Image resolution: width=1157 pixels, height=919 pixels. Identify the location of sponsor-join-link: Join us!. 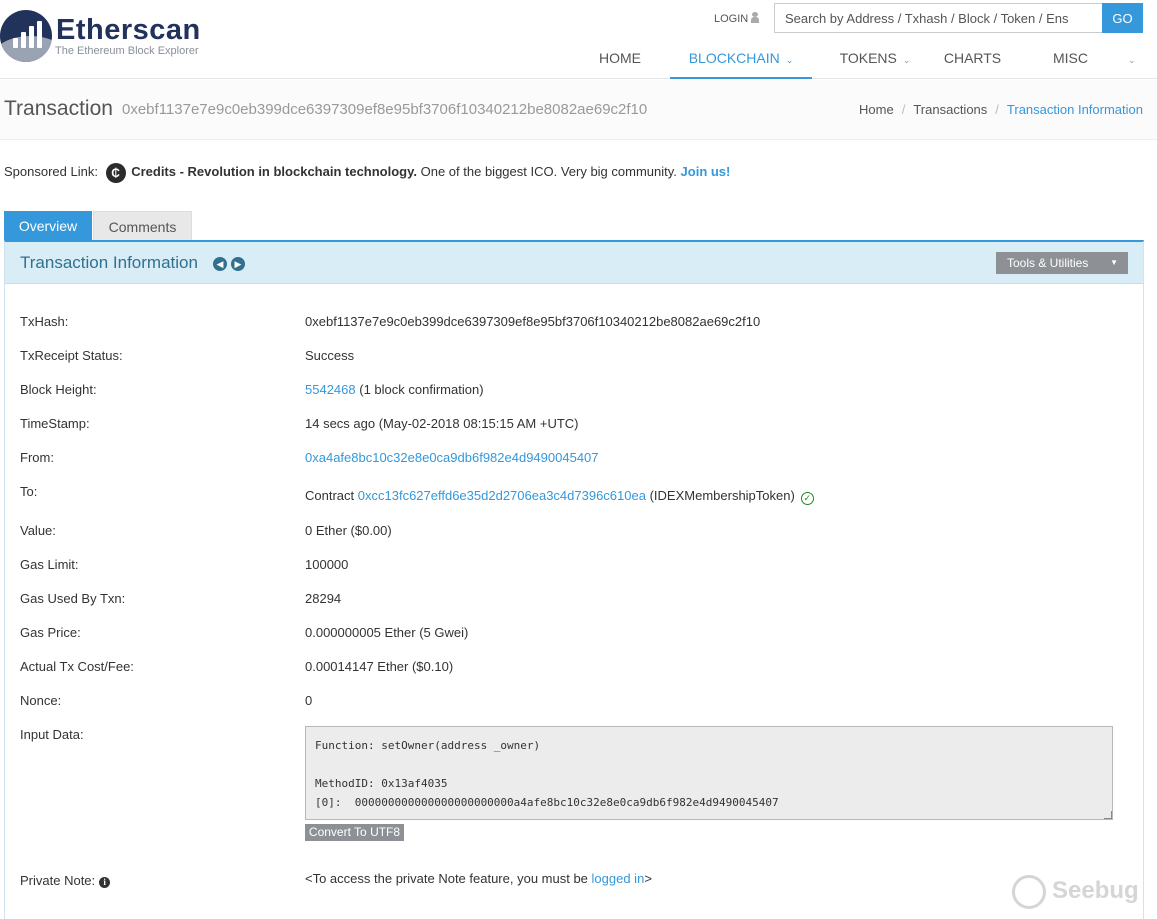
(706, 171).